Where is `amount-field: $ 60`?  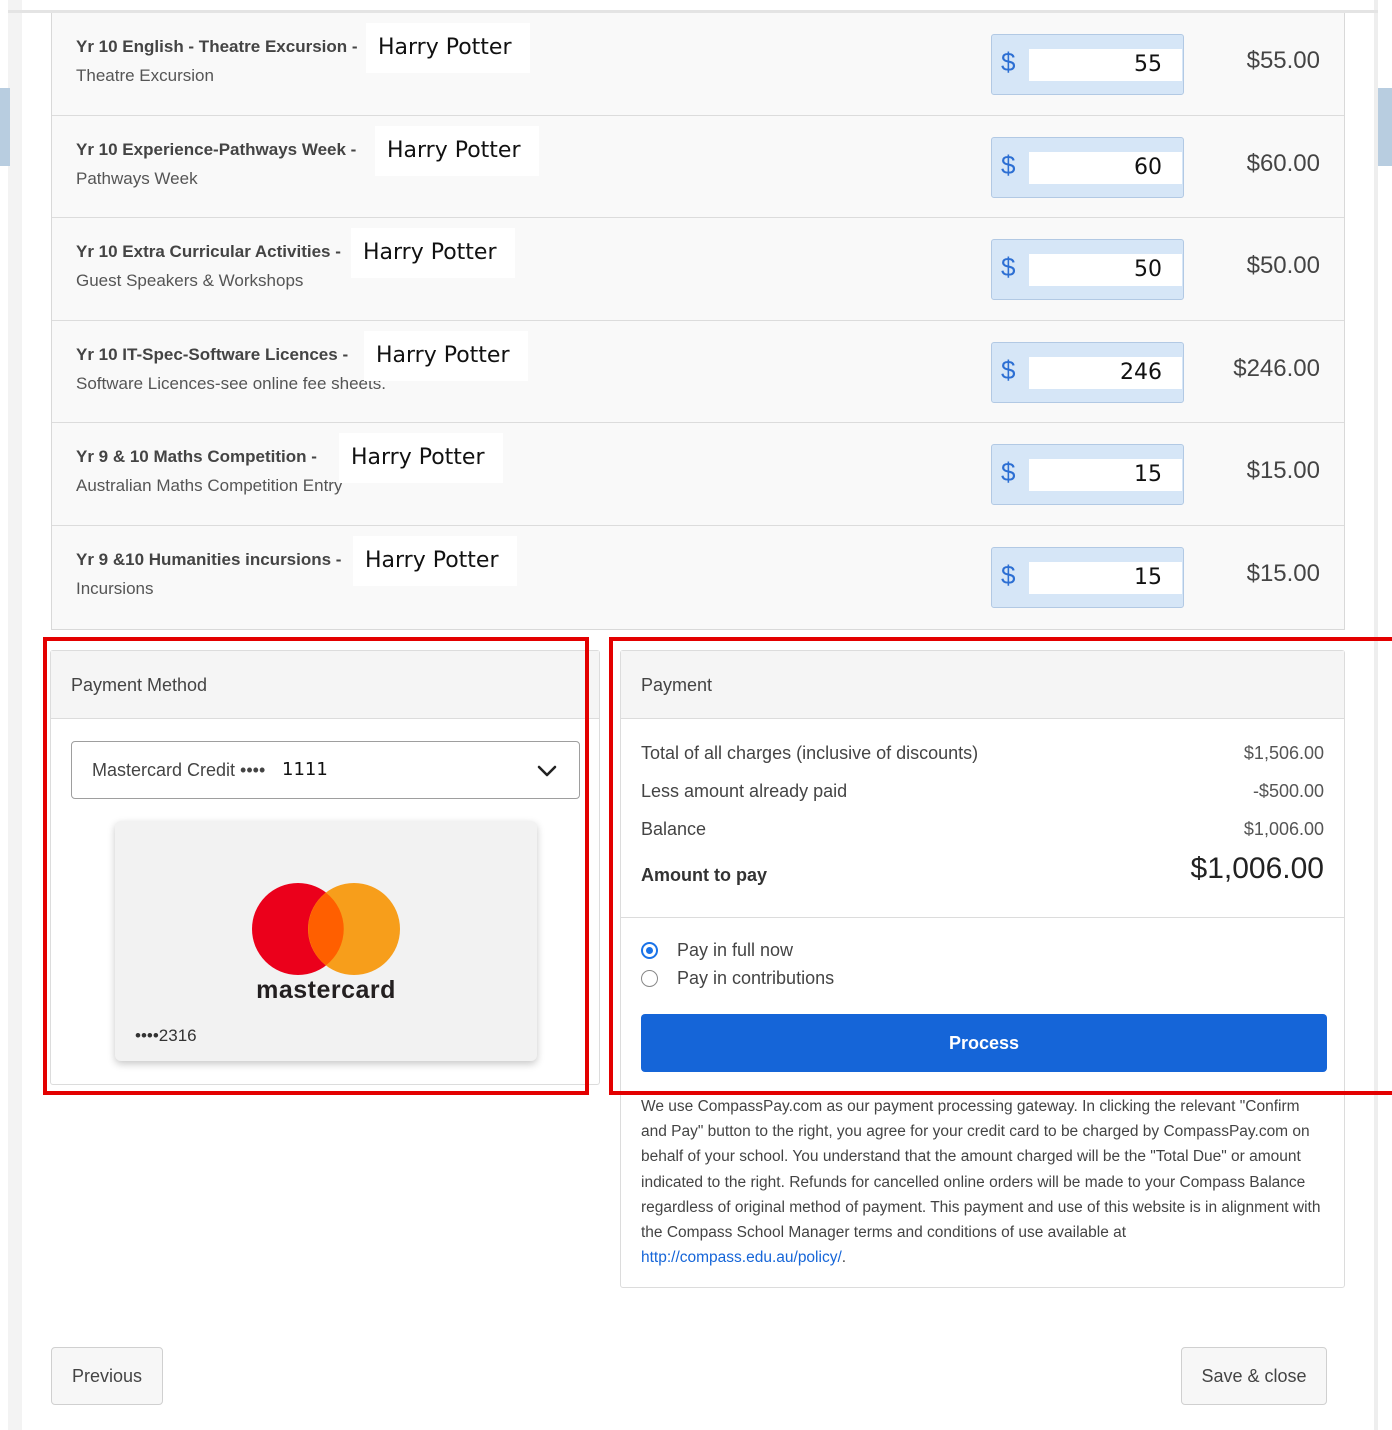
amount-field: $ 60 is located at coordinates (1087, 167).